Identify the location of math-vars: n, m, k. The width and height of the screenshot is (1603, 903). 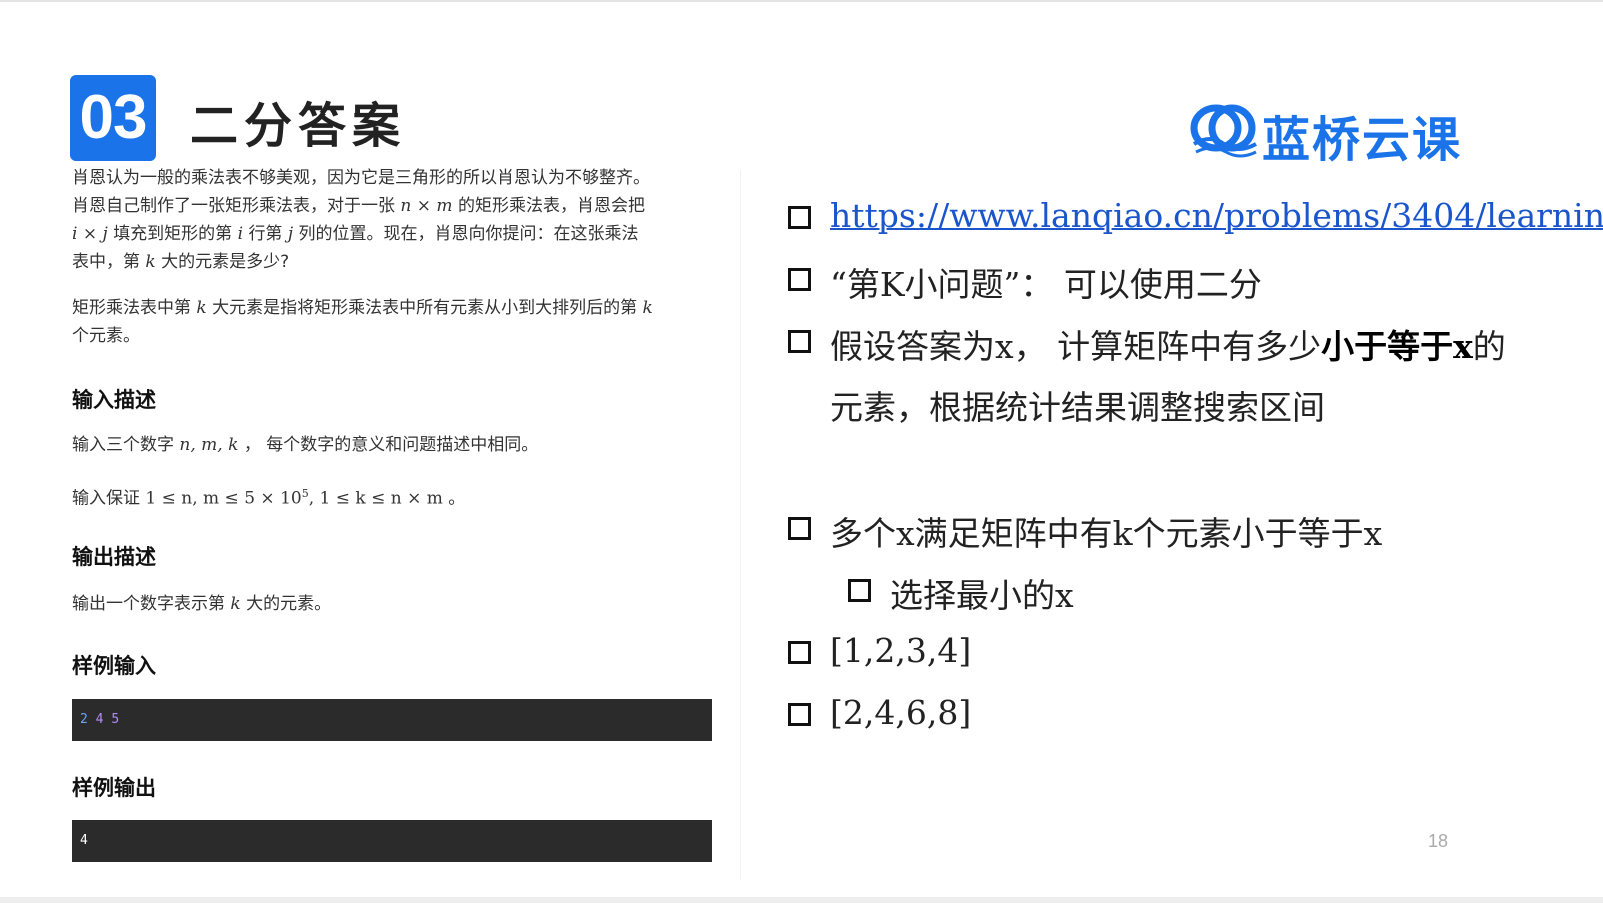
(209, 445).